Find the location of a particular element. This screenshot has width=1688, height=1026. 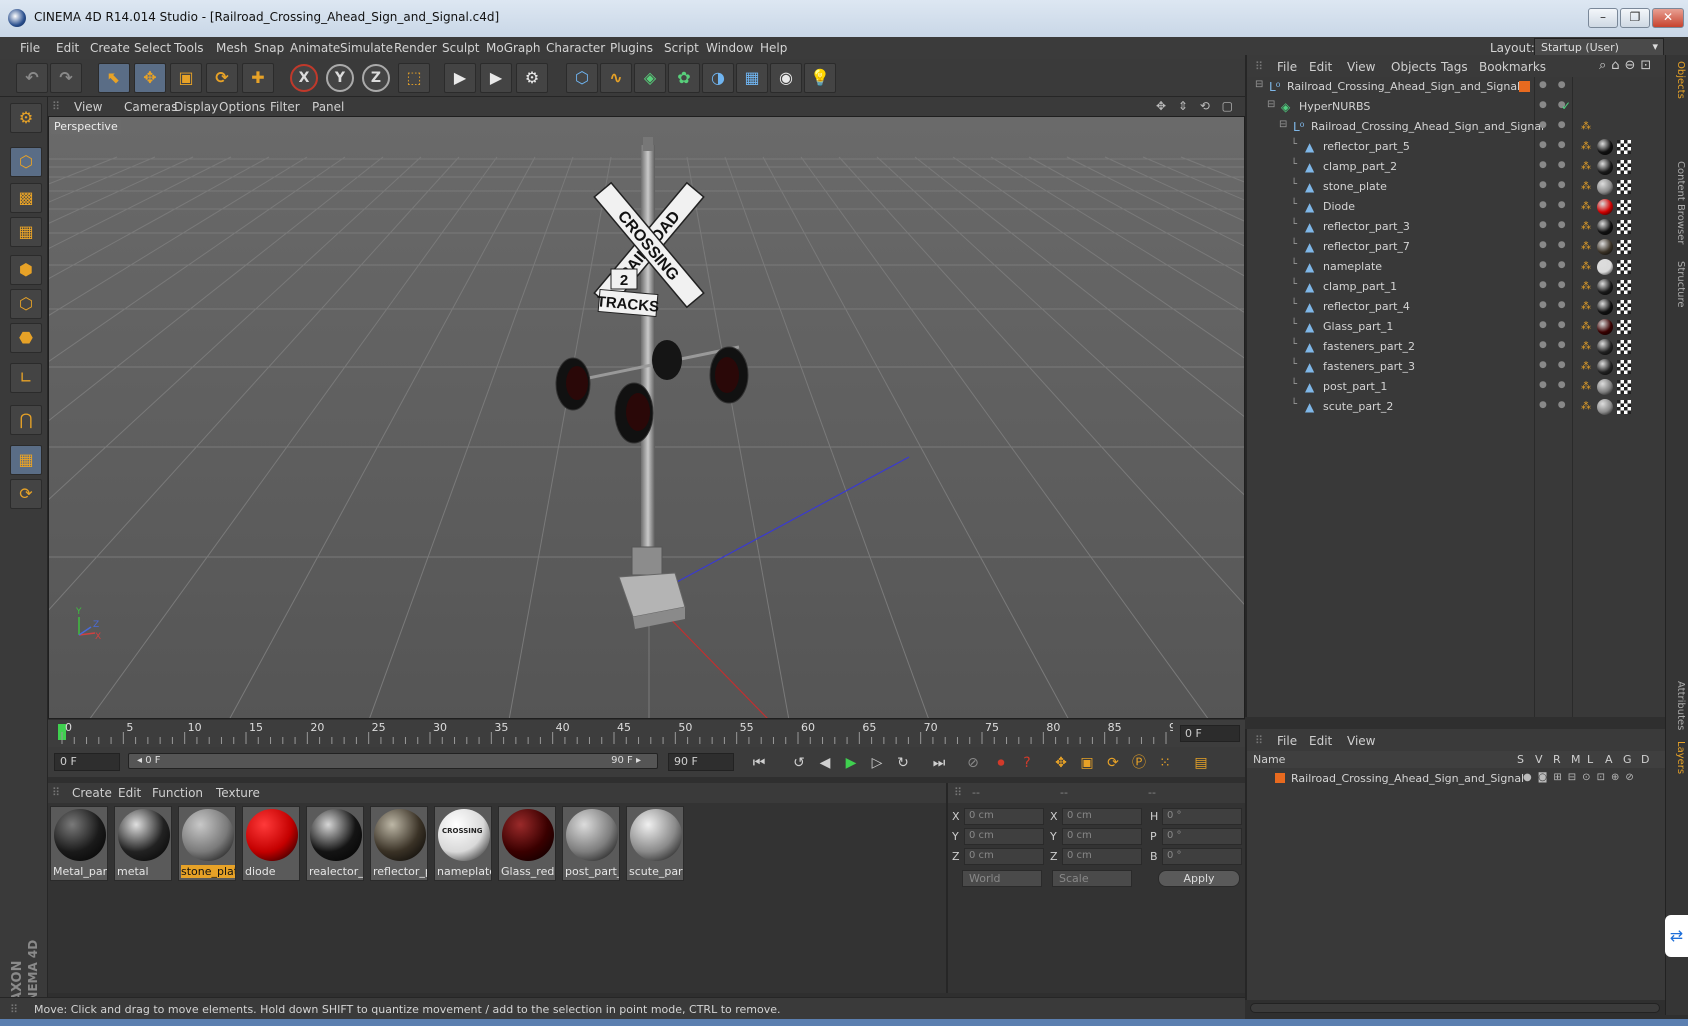

object-label: fasteners_part_3 is located at coordinates (1369, 366).